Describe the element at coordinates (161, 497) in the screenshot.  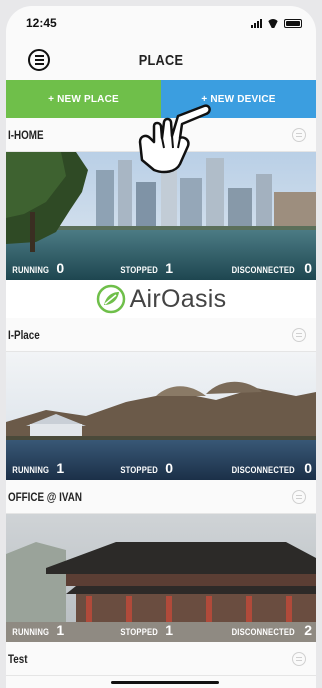
I see `place-header-office-ivan: OFFICE @ IVAN` at that location.